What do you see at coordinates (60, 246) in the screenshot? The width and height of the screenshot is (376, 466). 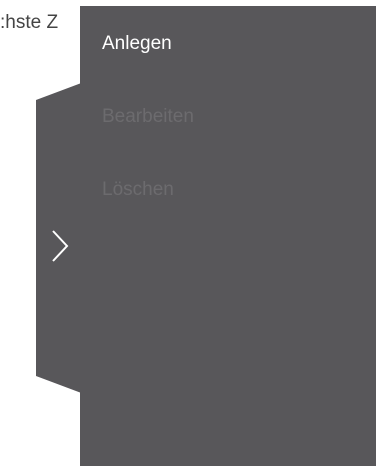 I see `chevron-right-icon` at bounding box center [60, 246].